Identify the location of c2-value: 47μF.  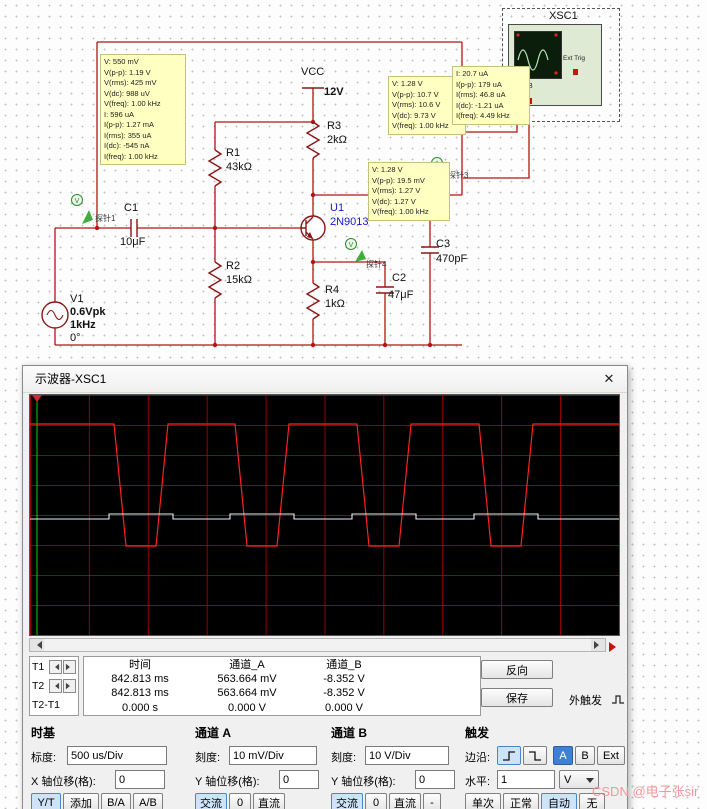
(401, 295).